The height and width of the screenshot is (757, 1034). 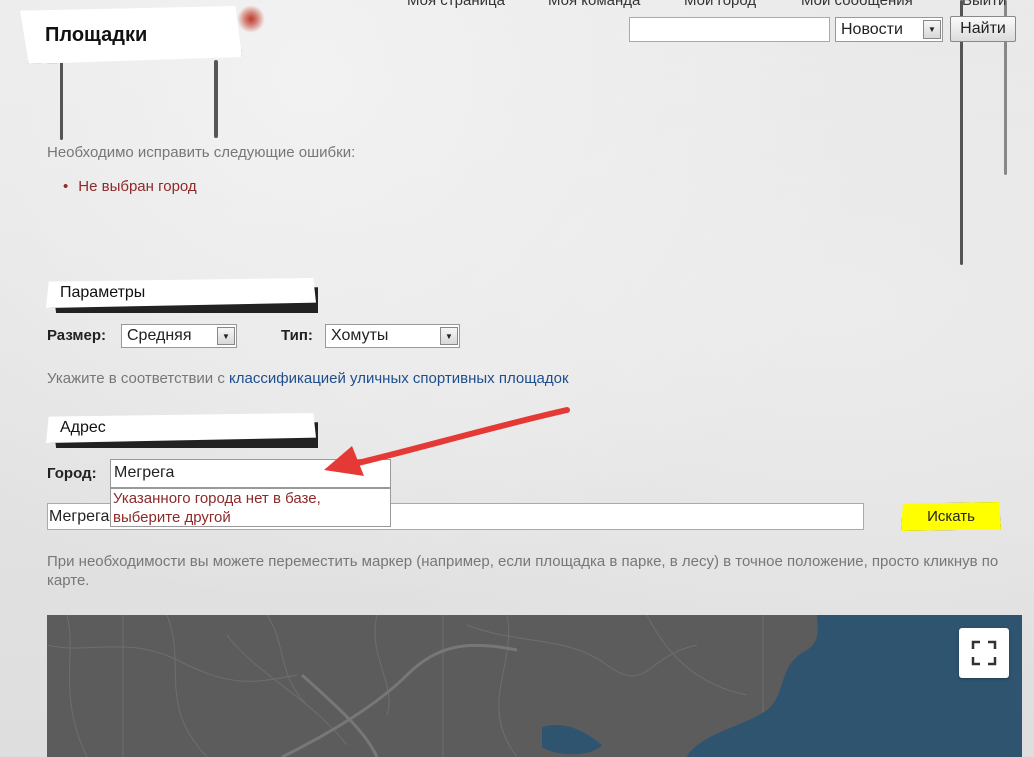 I want to click on nav-my-messages: Мои сообщения, so click(x=857, y=4).